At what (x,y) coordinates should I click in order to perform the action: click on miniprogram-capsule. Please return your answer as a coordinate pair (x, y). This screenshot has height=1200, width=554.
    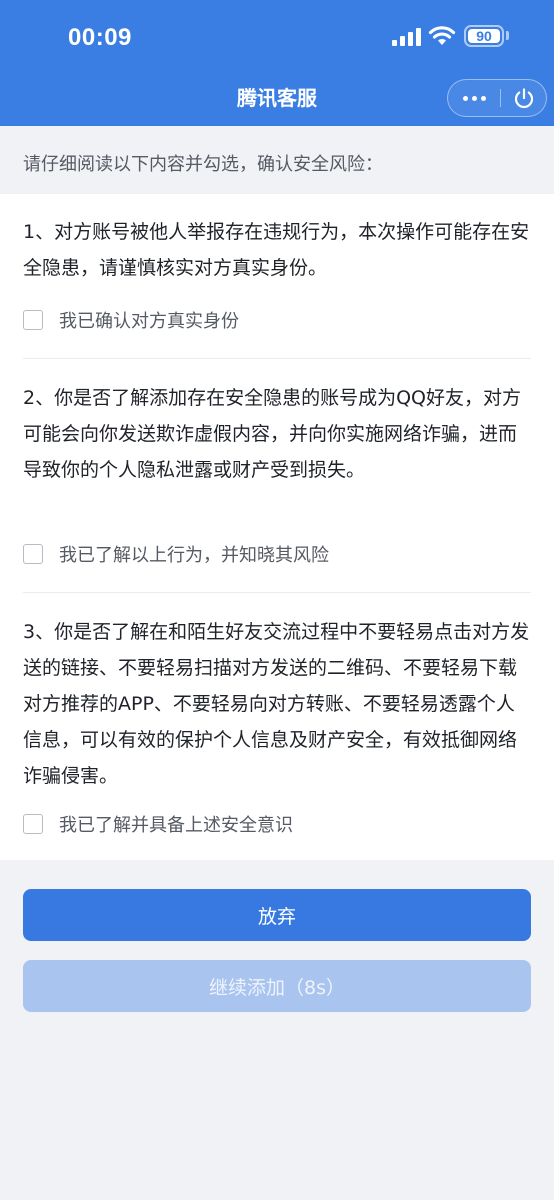
    Looking at the image, I should click on (497, 98).